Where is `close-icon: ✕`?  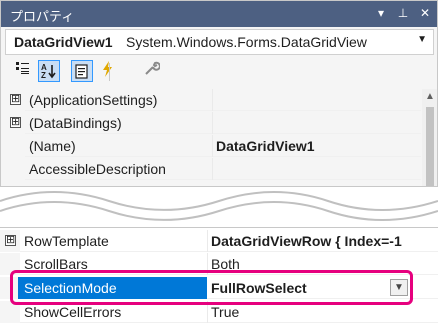
close-icon: ✕ is located at coordinates (425, 13).